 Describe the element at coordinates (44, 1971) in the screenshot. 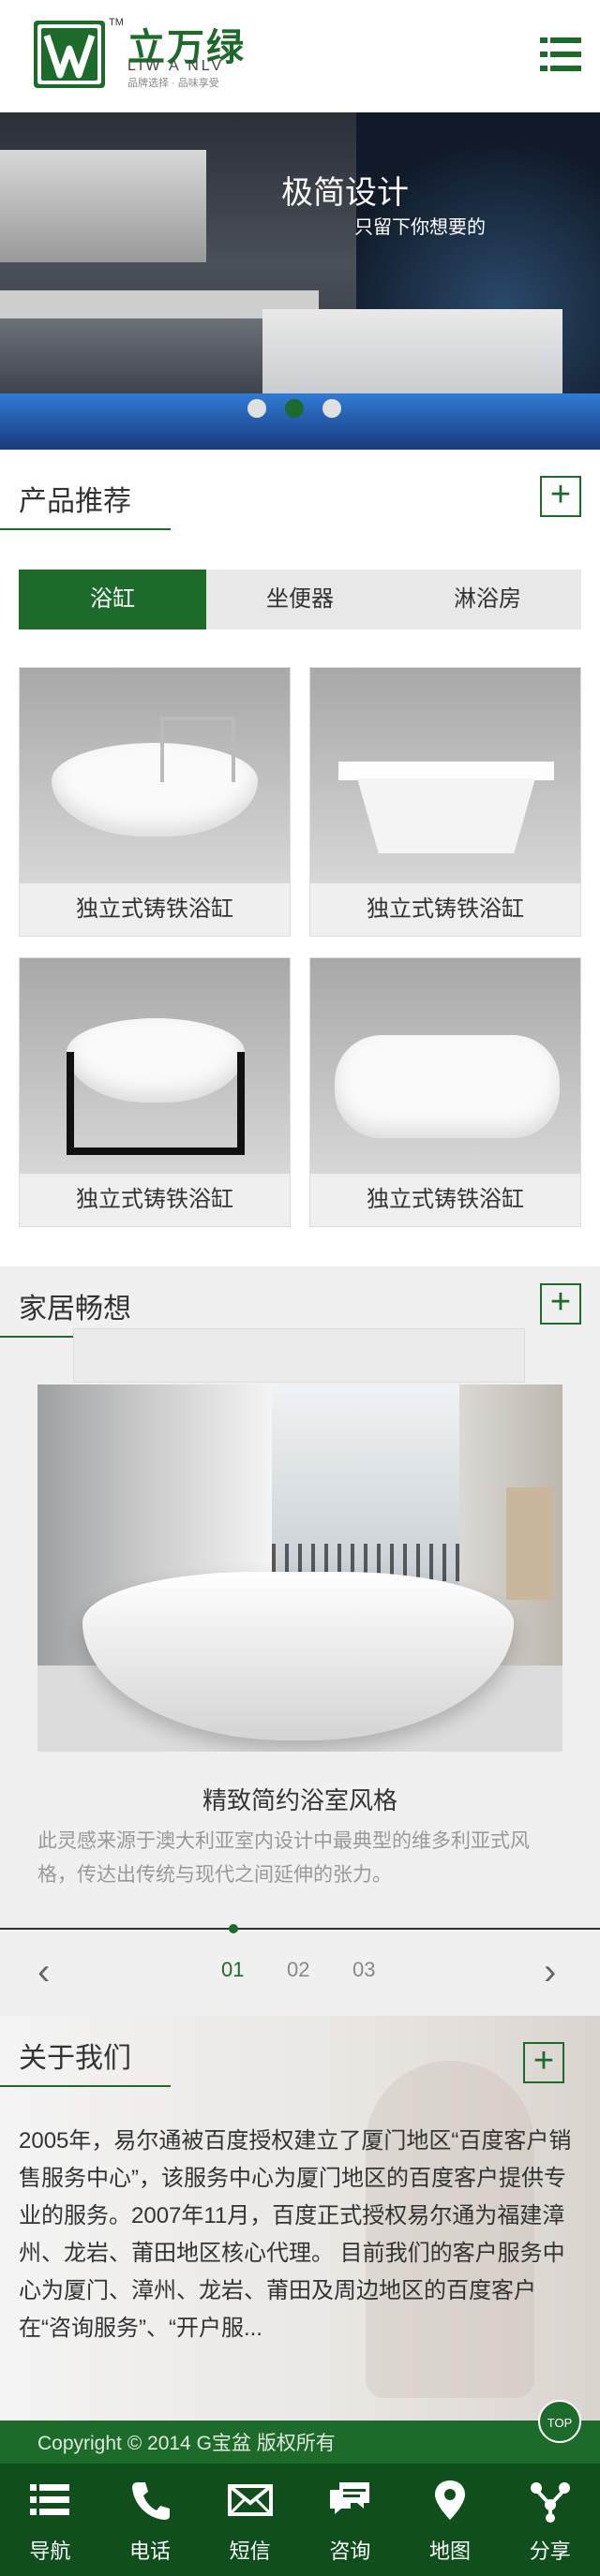

I see `prev-arrow-icon: ‹` at that location.